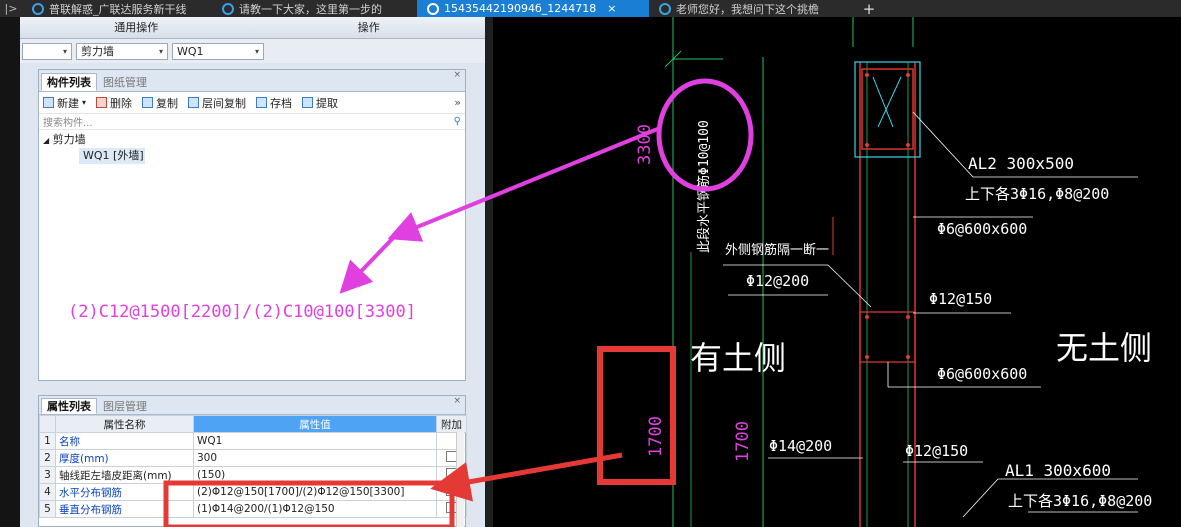 The image size is (1181, 527). I want to click on browser-tab: 老师您好，我想问下这个挑檐, so click(751, 8).